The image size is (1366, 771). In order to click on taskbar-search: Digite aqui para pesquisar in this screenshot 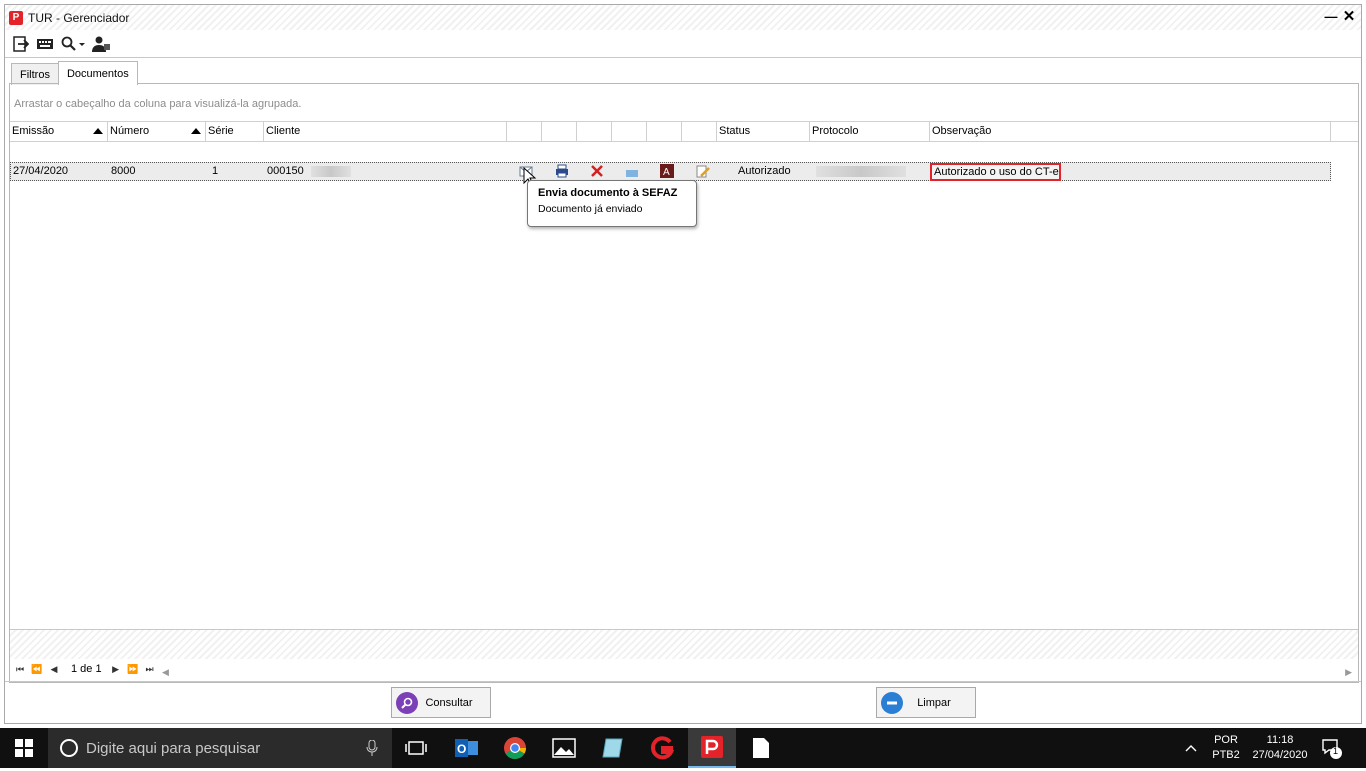, I will do `click(220, 748)`.